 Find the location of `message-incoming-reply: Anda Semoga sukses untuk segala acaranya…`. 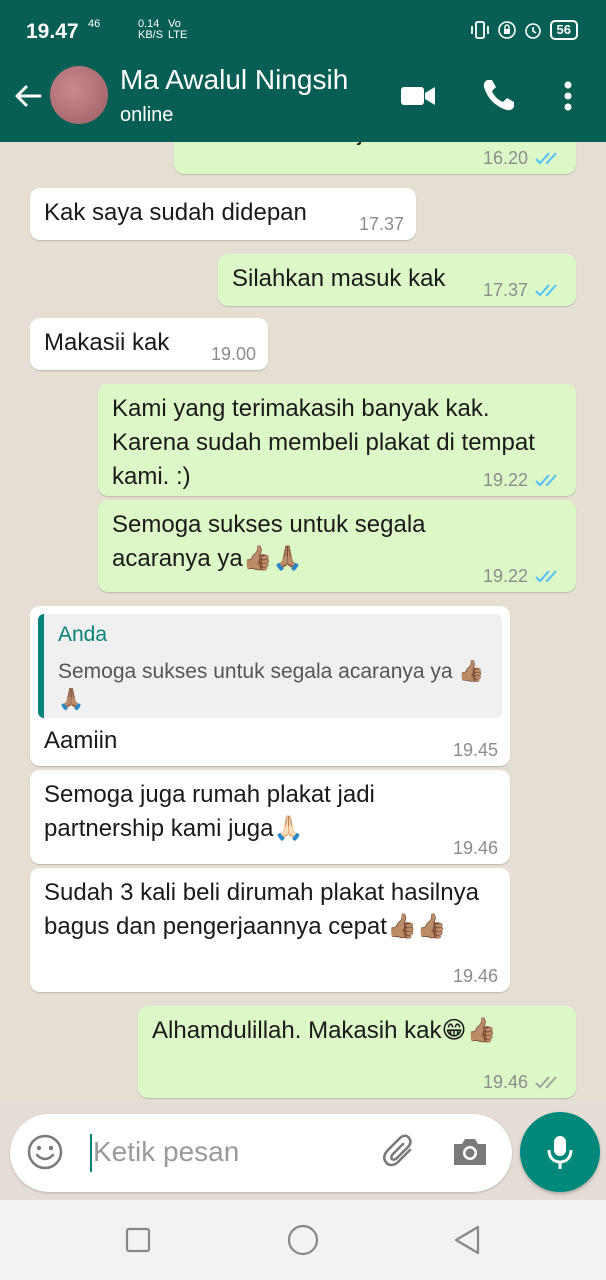

message-incoming-reply: Anda Semoga sukses untuk segala acaranya… is located at coordinates (270, 686).